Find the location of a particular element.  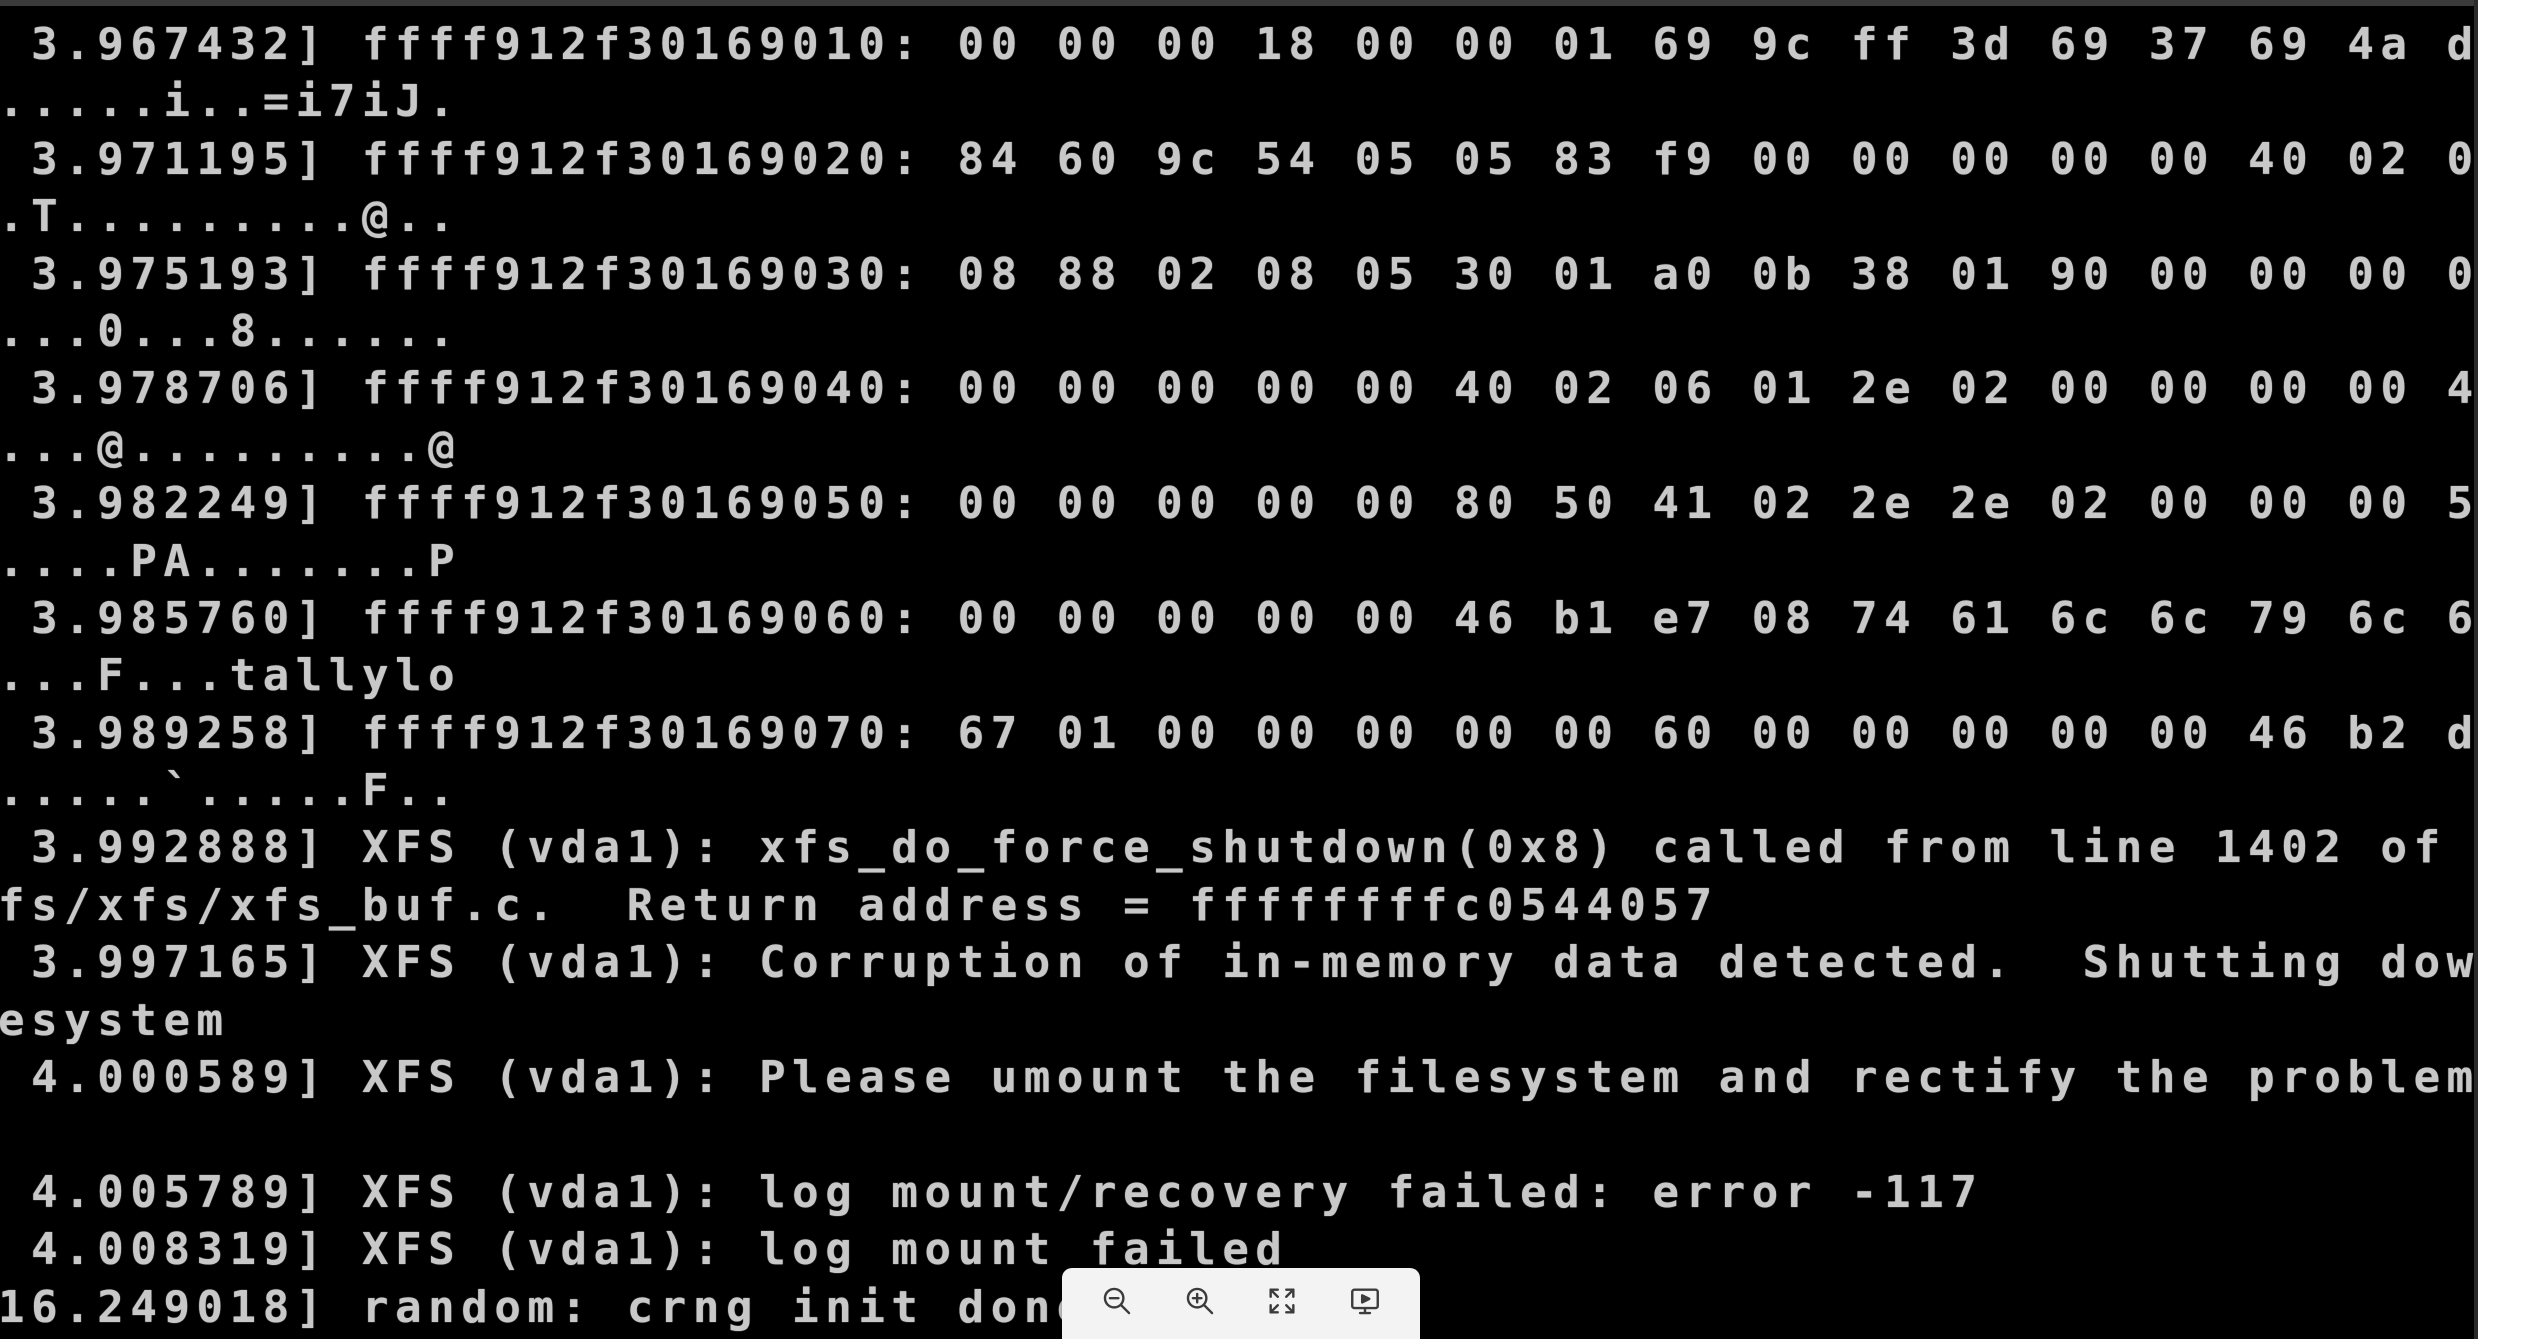

zoom-in-button is located at coordinates (1200, 1304).